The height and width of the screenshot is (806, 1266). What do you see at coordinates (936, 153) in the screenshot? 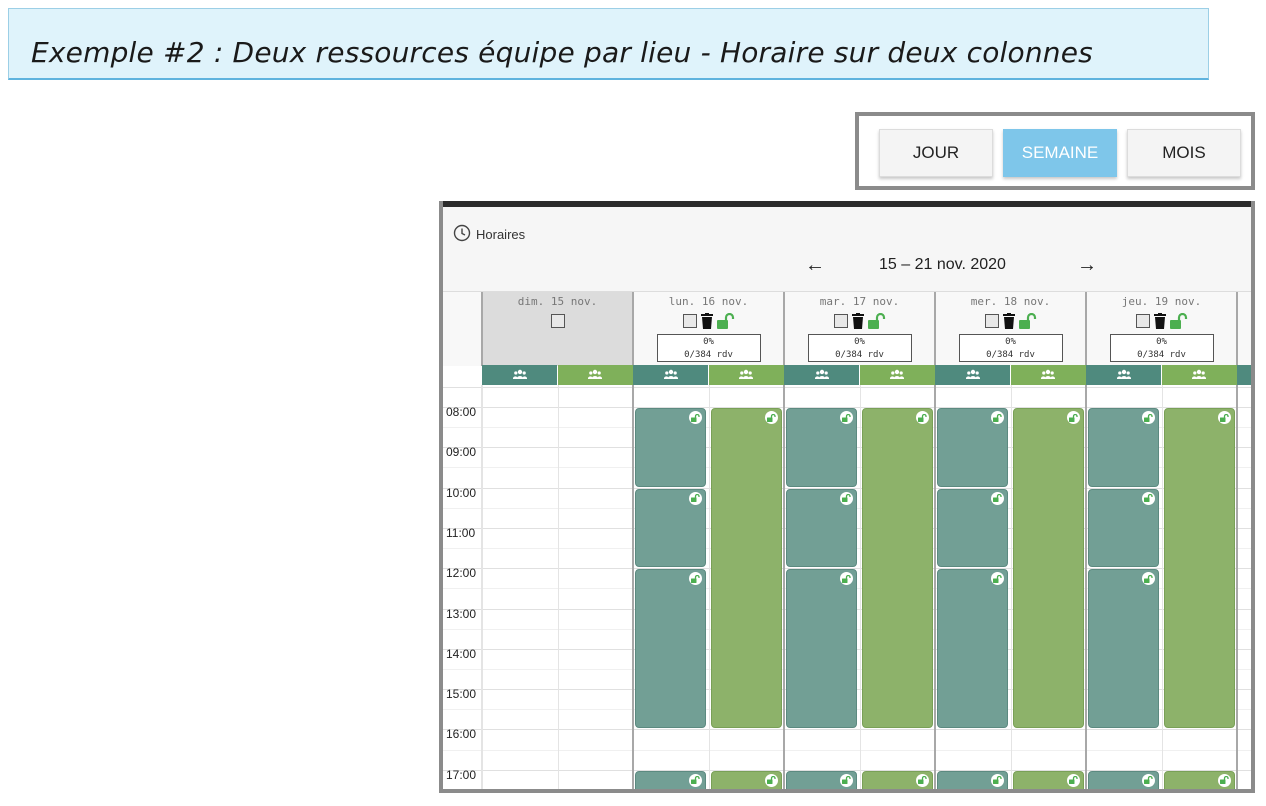
I see `day-view-button: JOUR` at bounding box center [936, 153].